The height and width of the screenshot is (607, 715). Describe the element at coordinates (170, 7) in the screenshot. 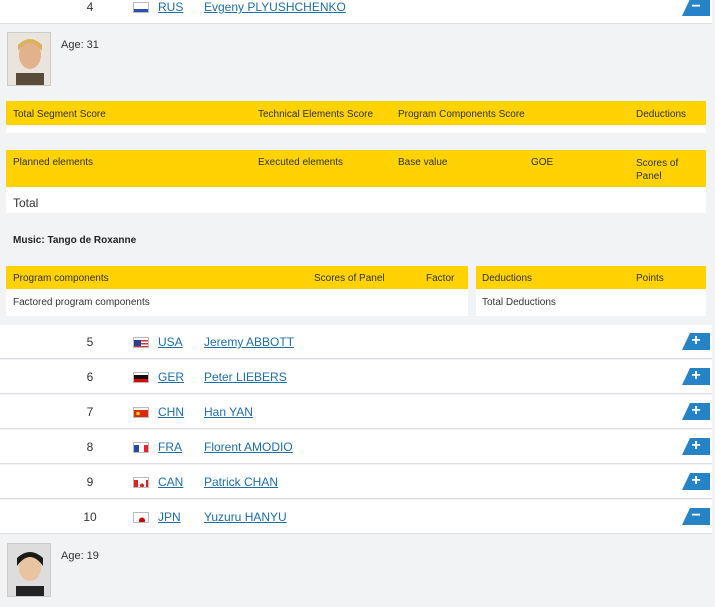

I see `noc-link: RUS` at that location.